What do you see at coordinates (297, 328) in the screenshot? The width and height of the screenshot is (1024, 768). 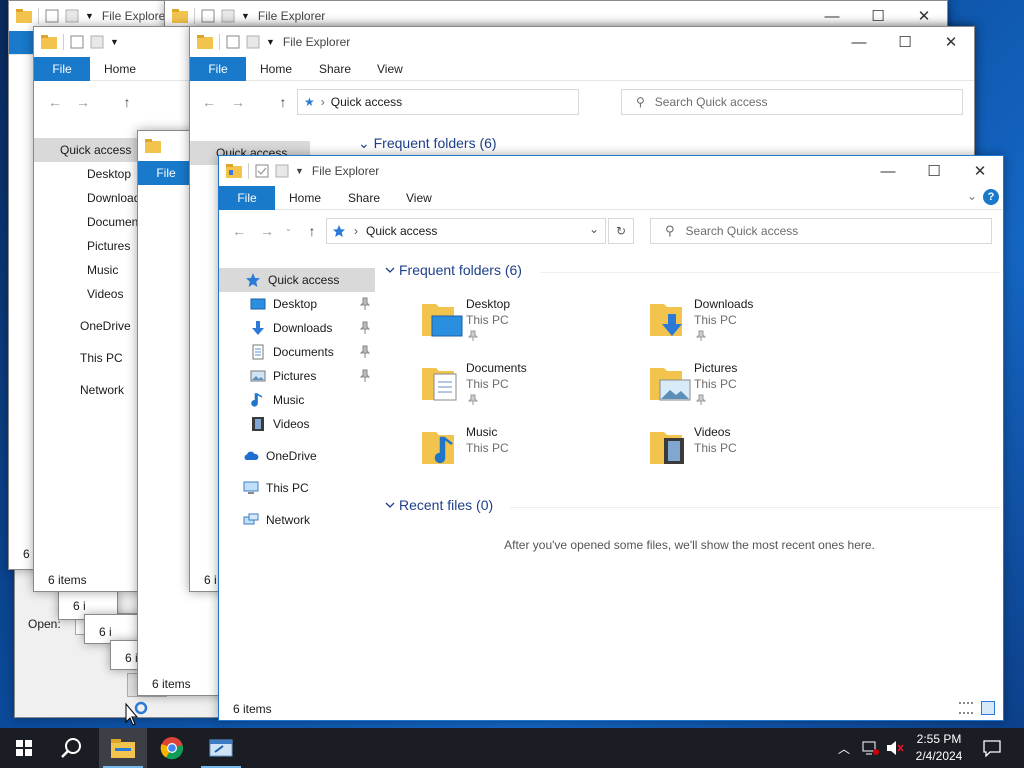 I see `nav-downloads: Downloads` at bounding box center [297, 328].